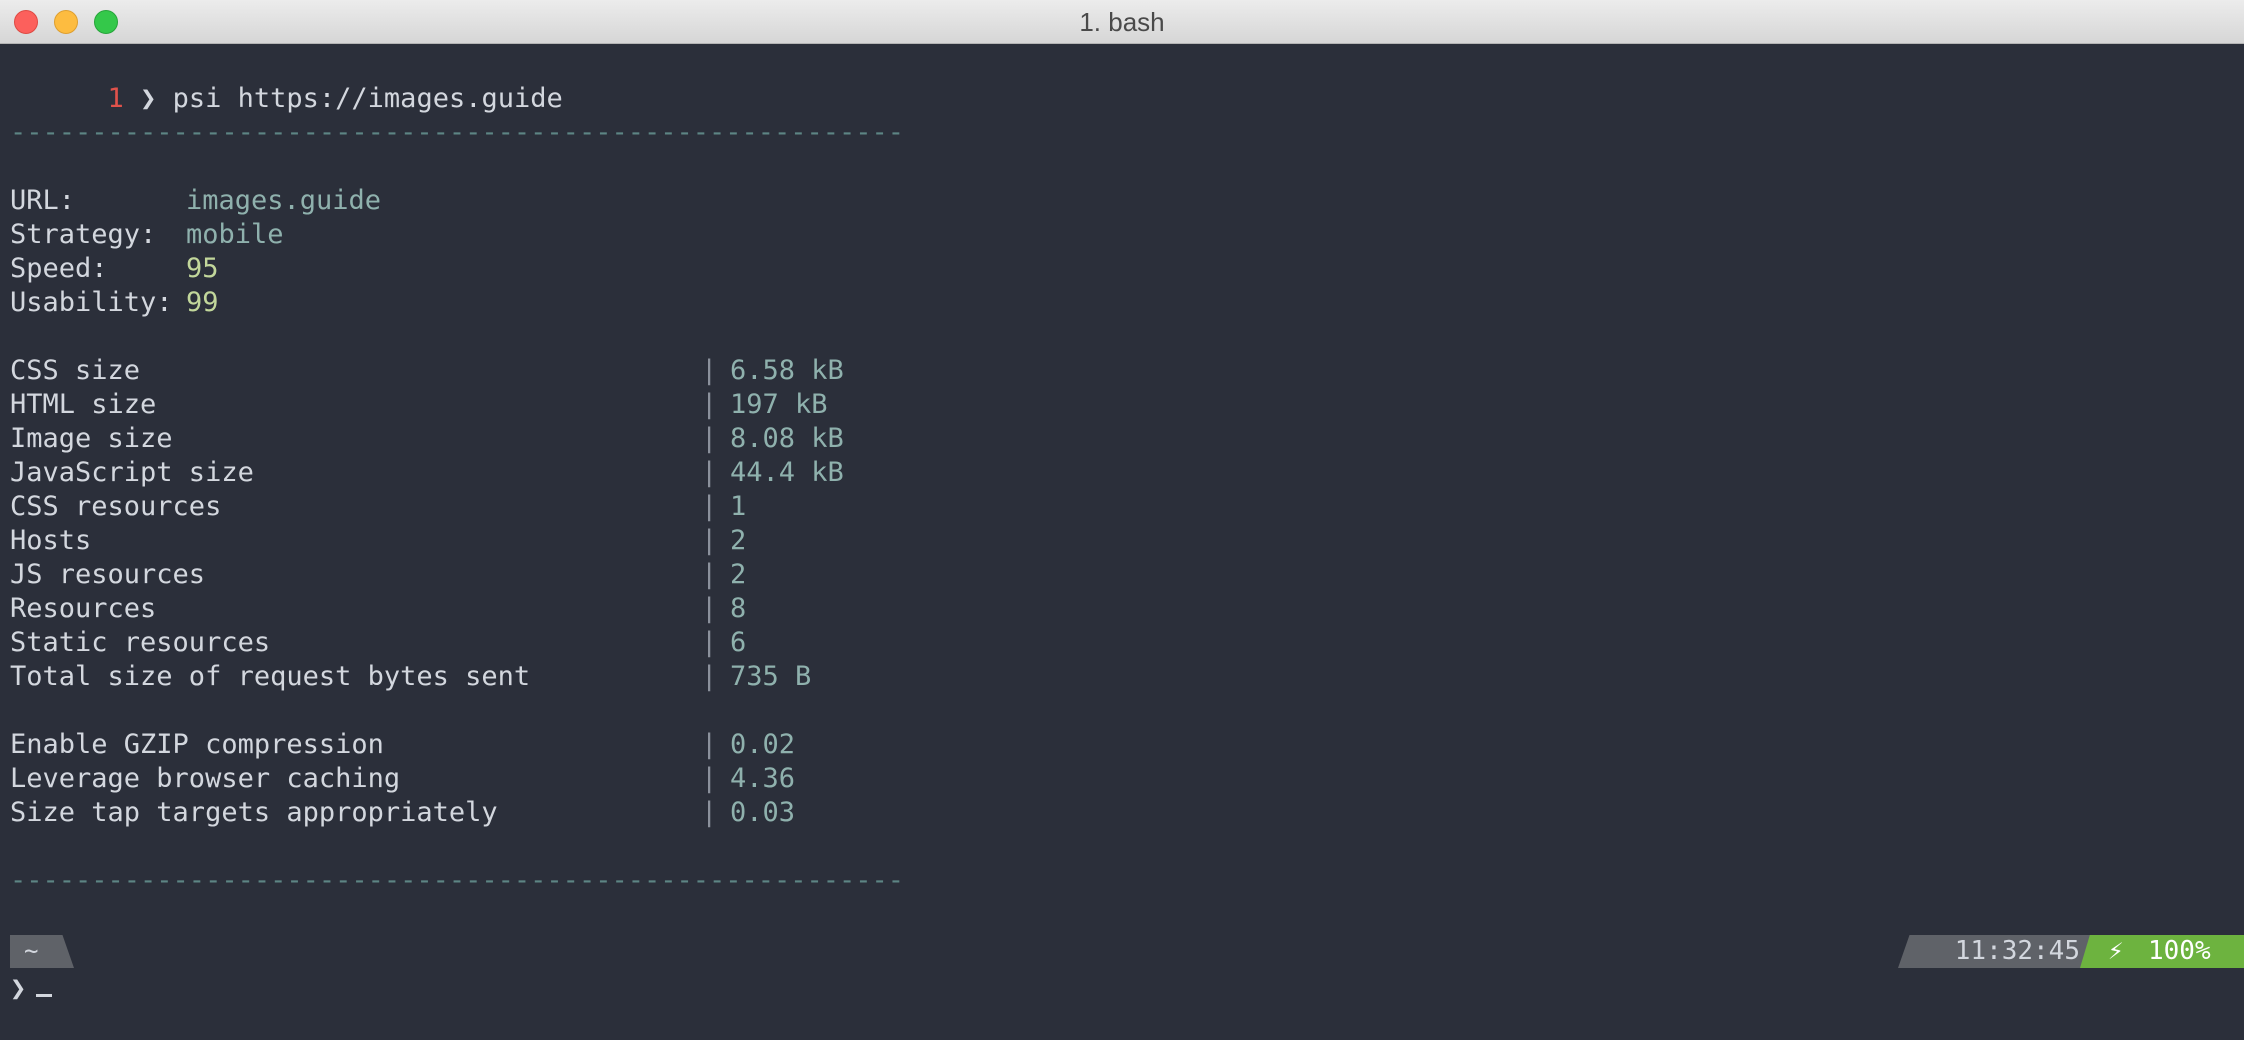 Image resolution: width=2244 pixels, height=1040 pixels. I want to click on stat-row: JavaScript size | 44.4 kB, so click(510, 473).